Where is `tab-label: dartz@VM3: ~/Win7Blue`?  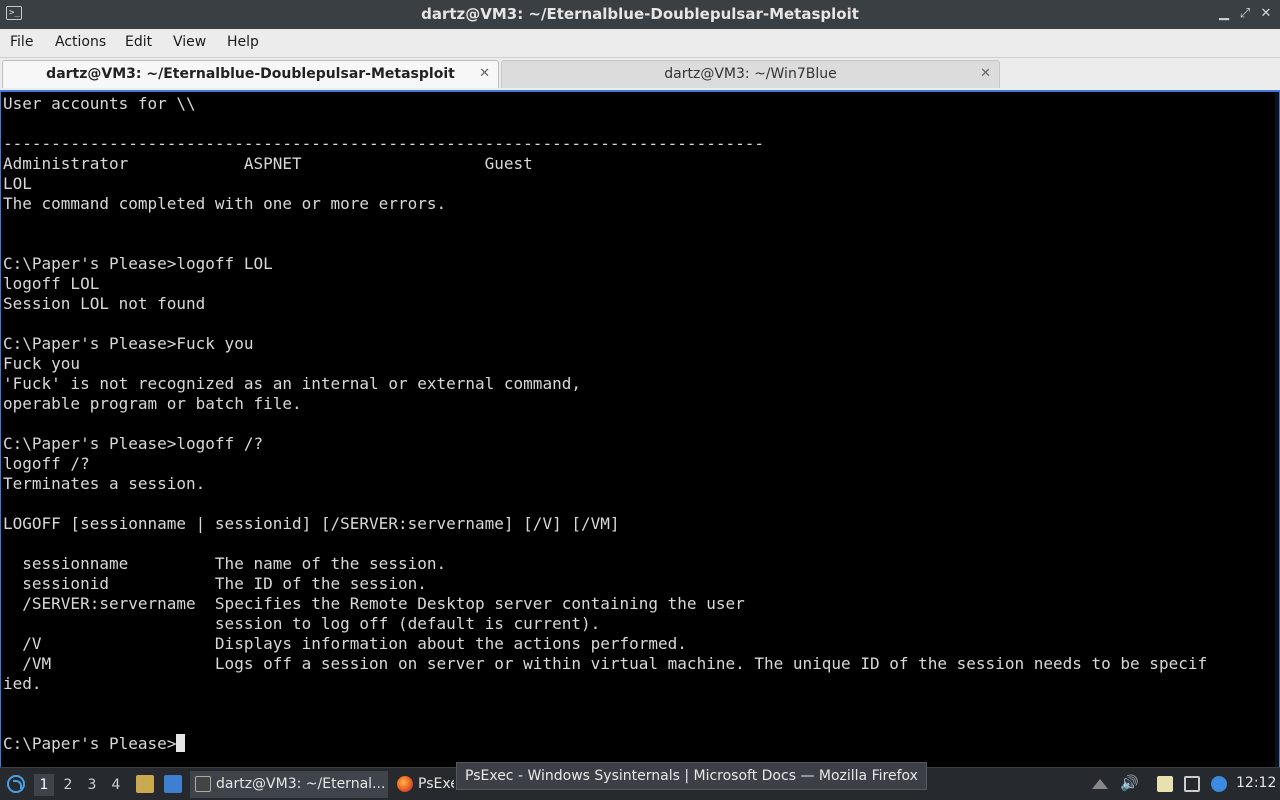 tab-label: dartz@VM3: ~/Win7Blue is located at coordinates (750, 74).